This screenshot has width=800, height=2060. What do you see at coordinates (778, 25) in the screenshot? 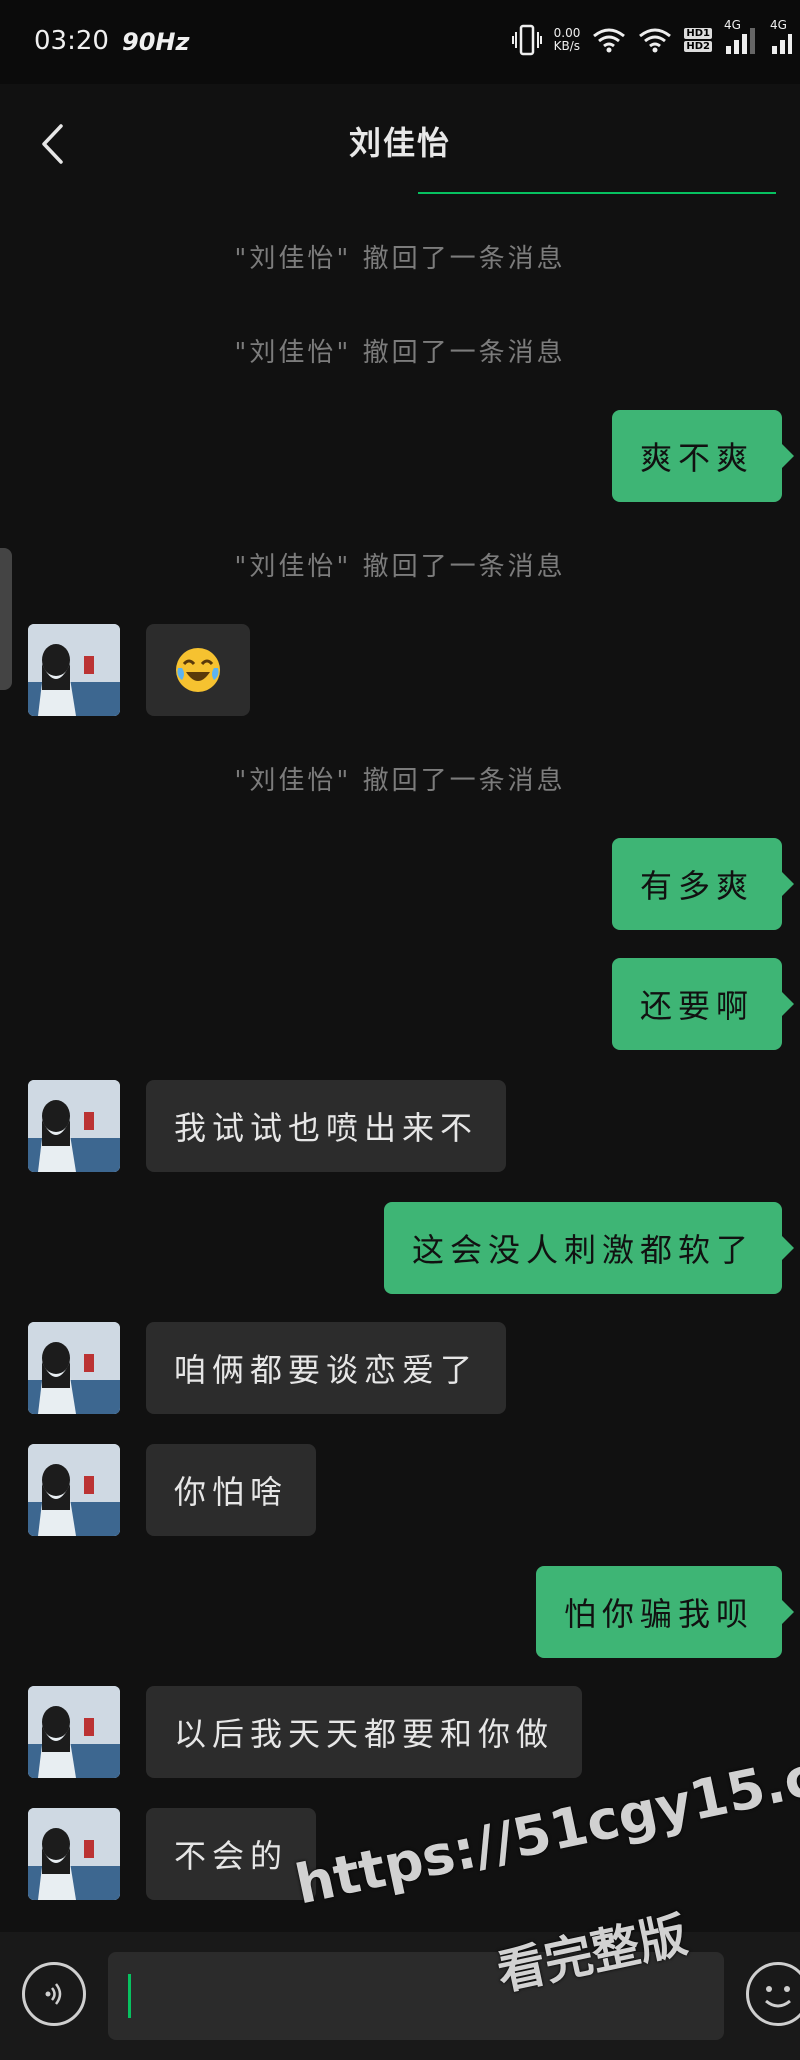
I see `network-label-2: 4G` at bounding box center [778, 25].